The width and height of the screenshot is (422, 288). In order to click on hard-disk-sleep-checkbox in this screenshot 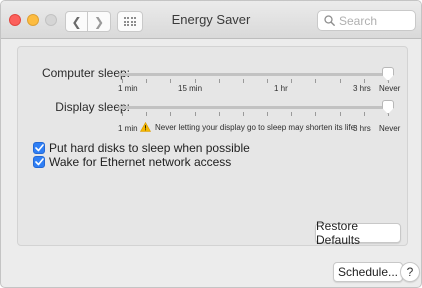, I will do `click(39, 148)`.